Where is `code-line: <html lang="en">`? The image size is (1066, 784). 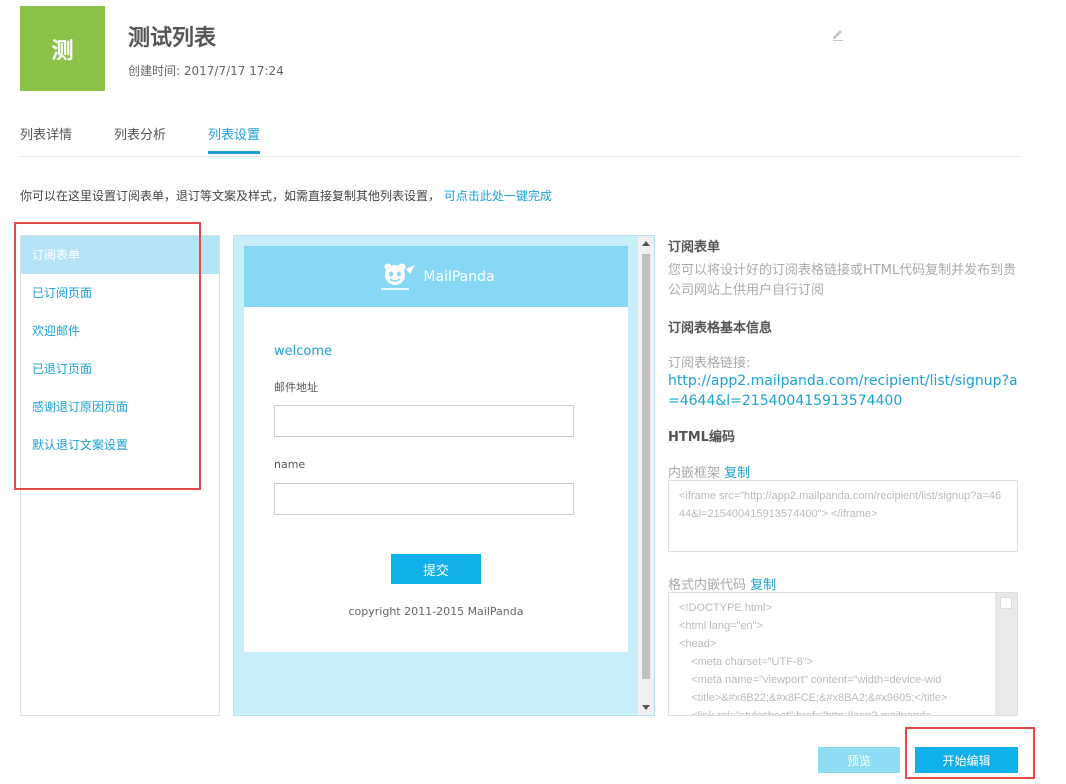
code-line: <html lang="en"> is located at coordinates (721, 626).